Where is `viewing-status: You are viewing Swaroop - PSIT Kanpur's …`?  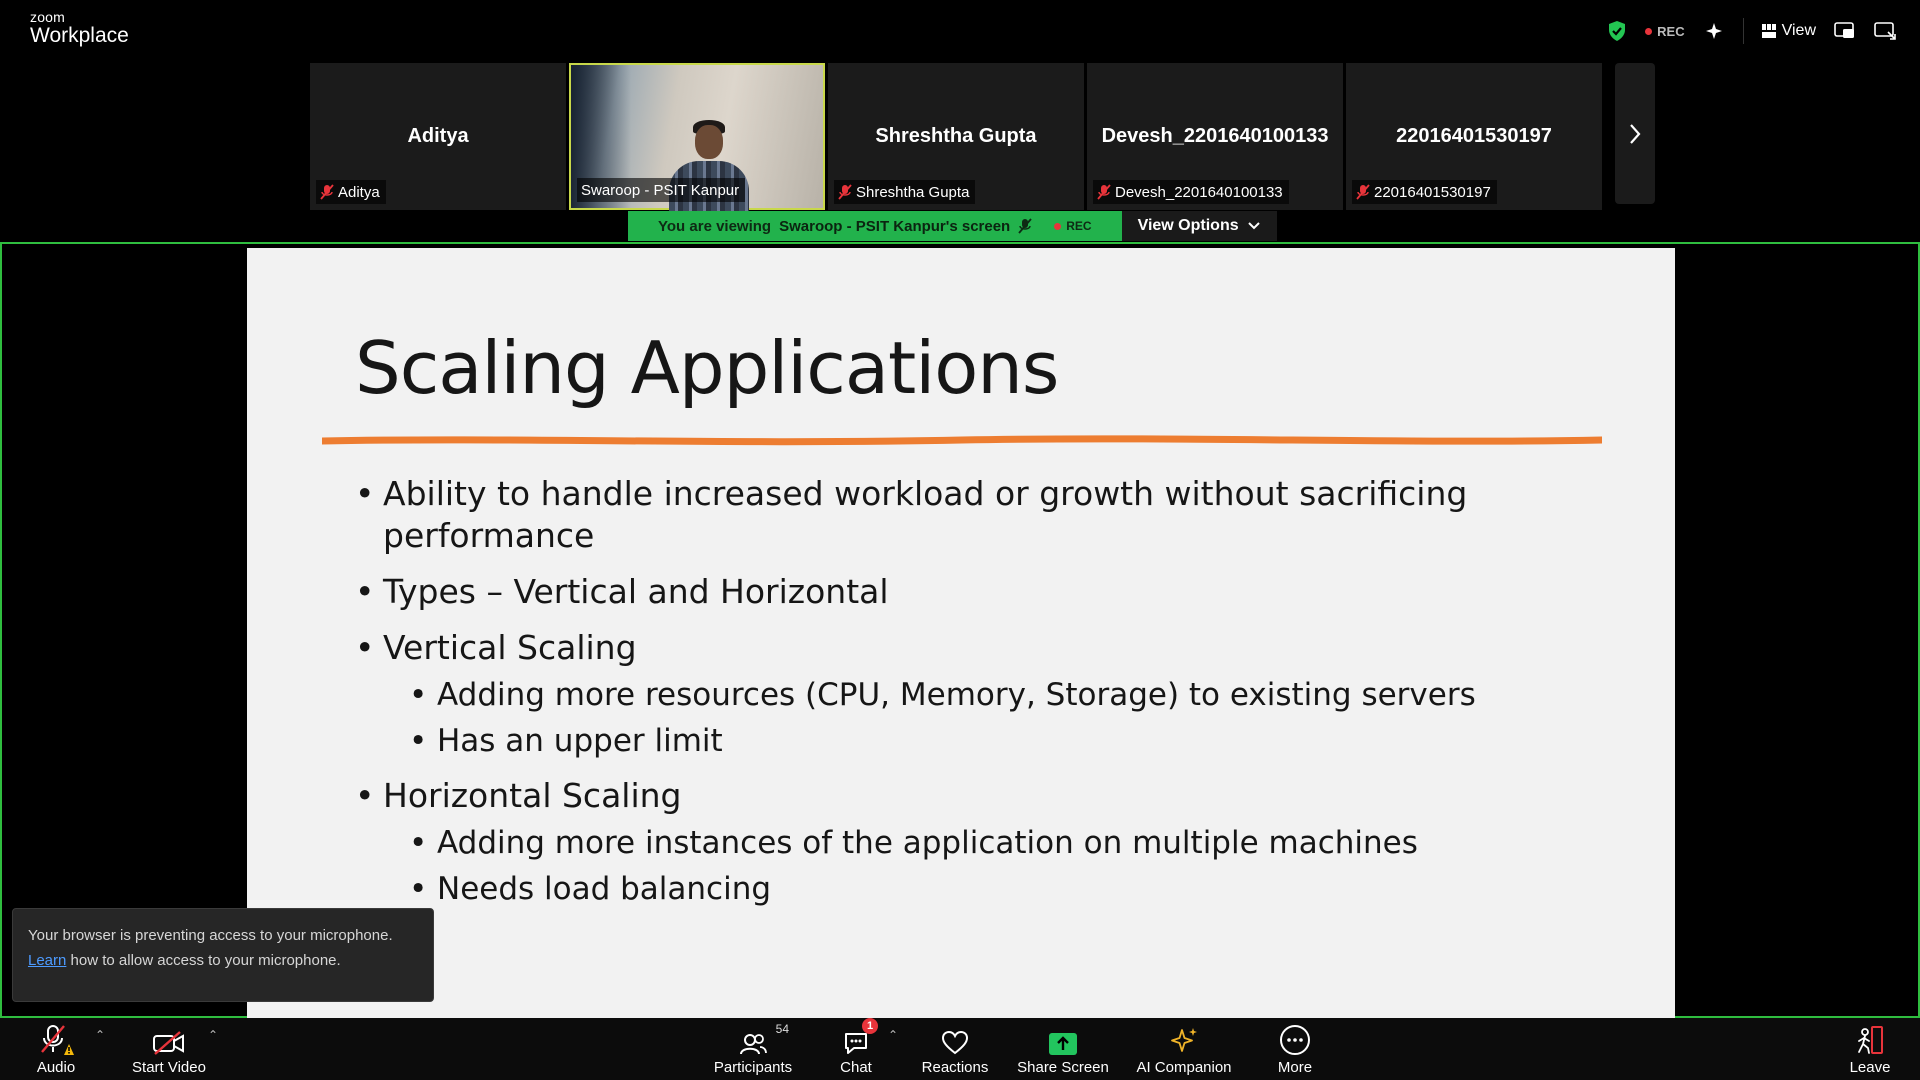 viewing-status: You are viewing Swaroop - PSIT Kanpur's … is located at coordinates (875, 226).